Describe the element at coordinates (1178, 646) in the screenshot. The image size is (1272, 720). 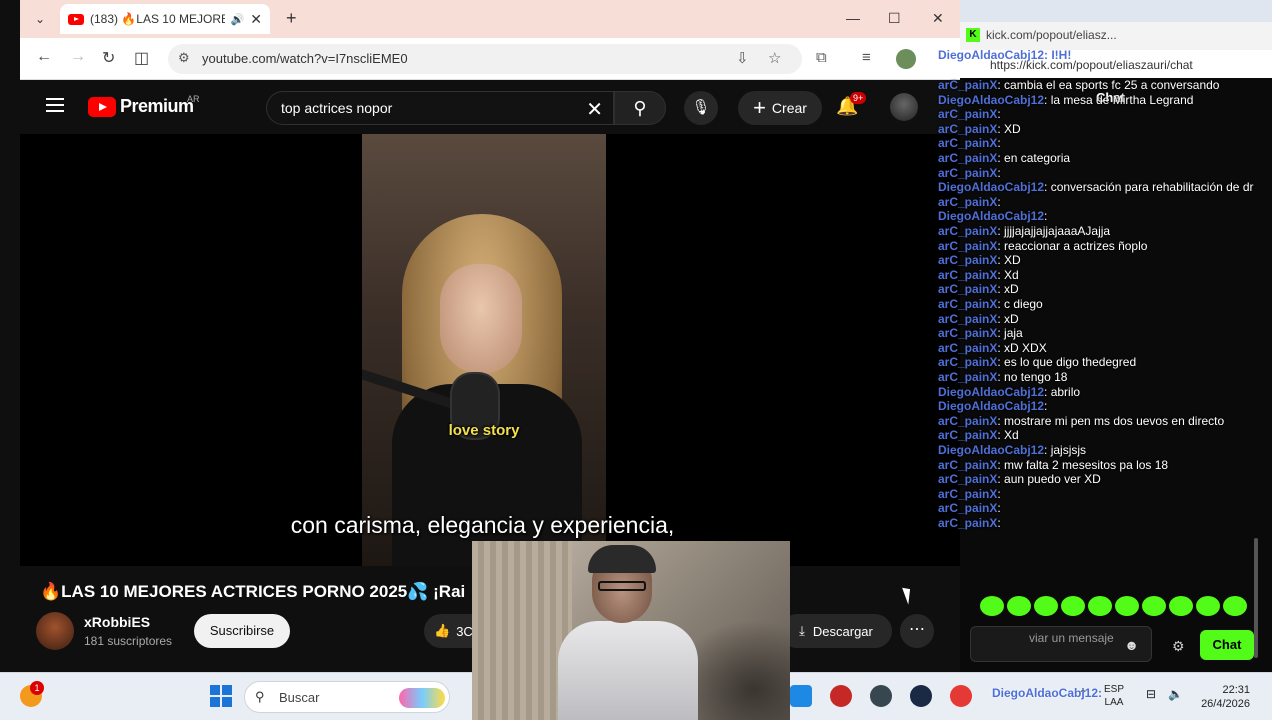
I see `chat-settings-gear-icon: ⚙` at that location.